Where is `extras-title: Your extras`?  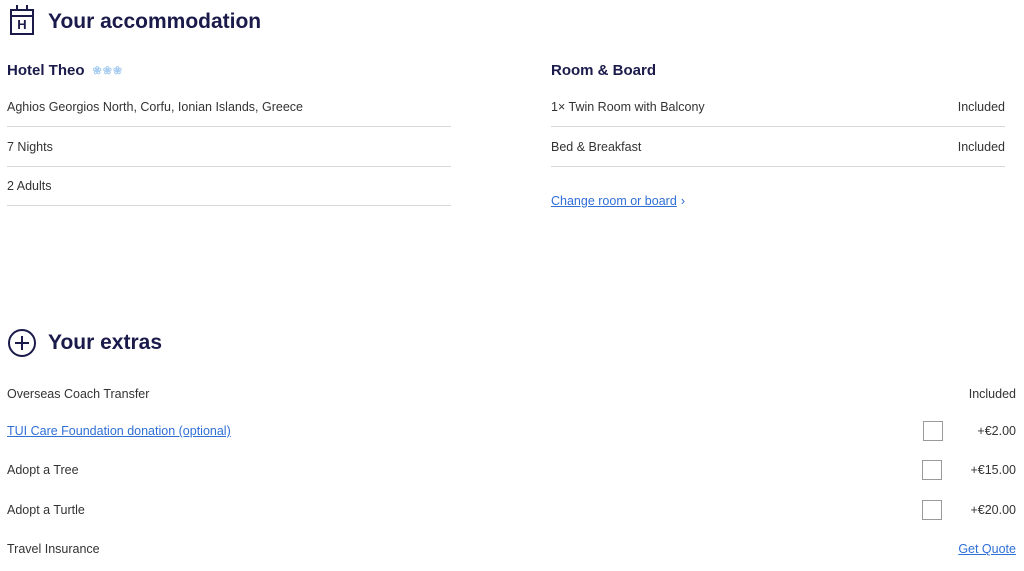 extras-title: Your extras is located at coordinates (105, 342).